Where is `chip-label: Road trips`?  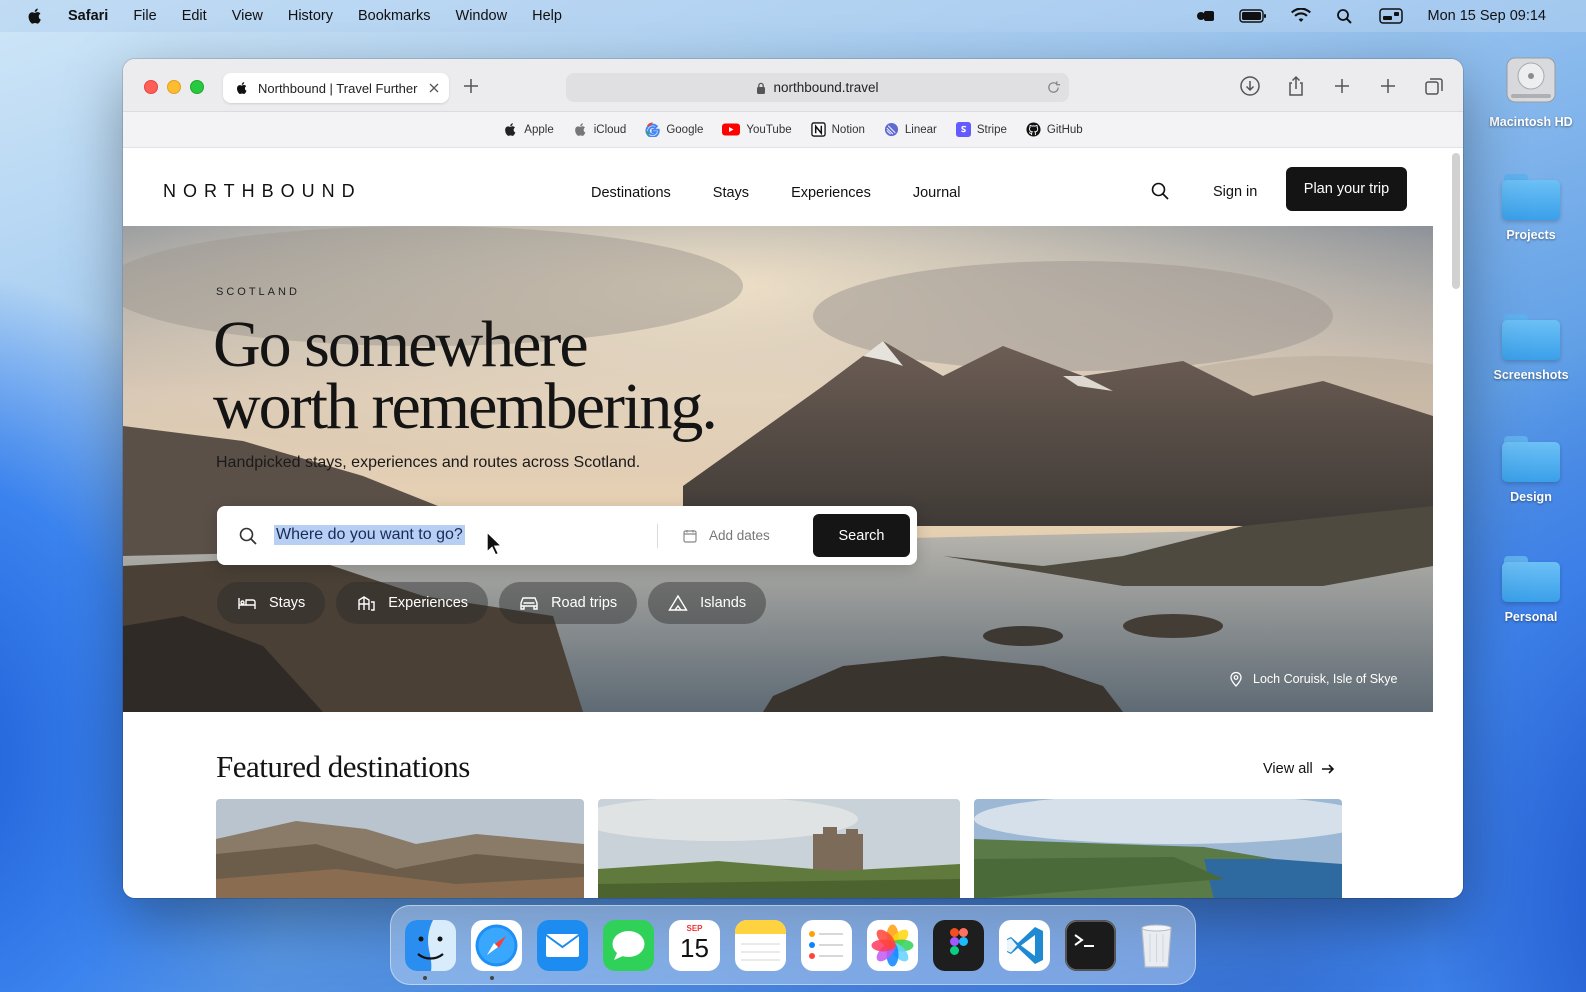 chip-label: Road trips is located at coordinates (584, 603).